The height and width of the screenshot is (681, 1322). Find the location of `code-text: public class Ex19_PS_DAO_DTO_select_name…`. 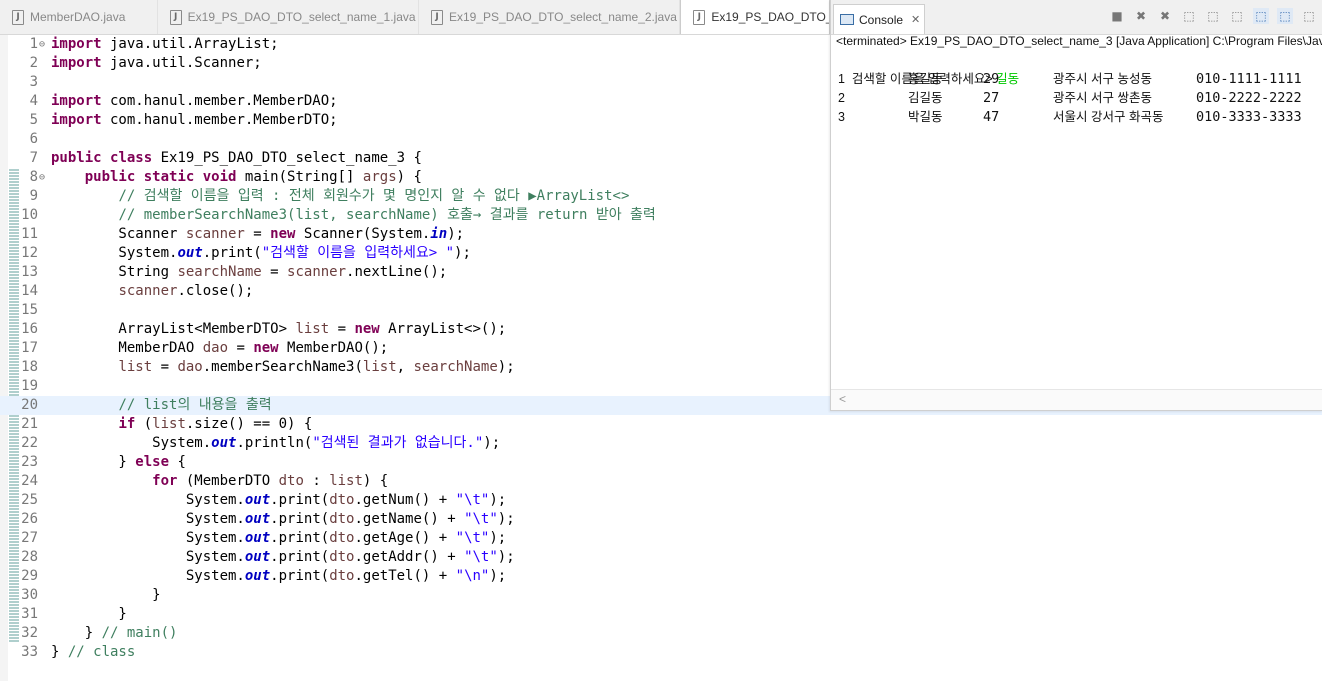

code-text: public class Ex19_PS_DAO_DTO_select_name… is located at coordinates (236, 158).